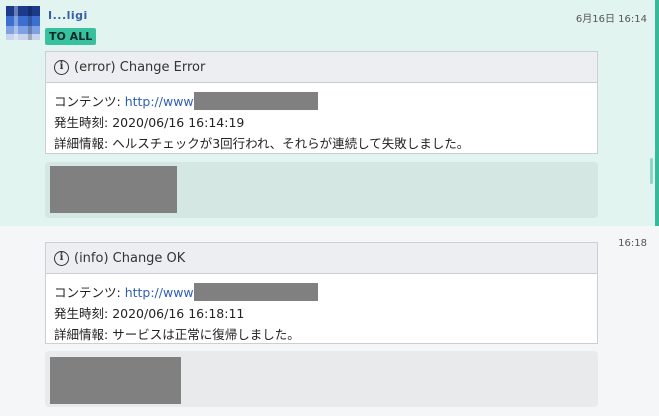 The image size is (659, 416). Describe the element at coordinates (632, 243) in the screenshot. I see `message-timestamp: 16:18` at that location.